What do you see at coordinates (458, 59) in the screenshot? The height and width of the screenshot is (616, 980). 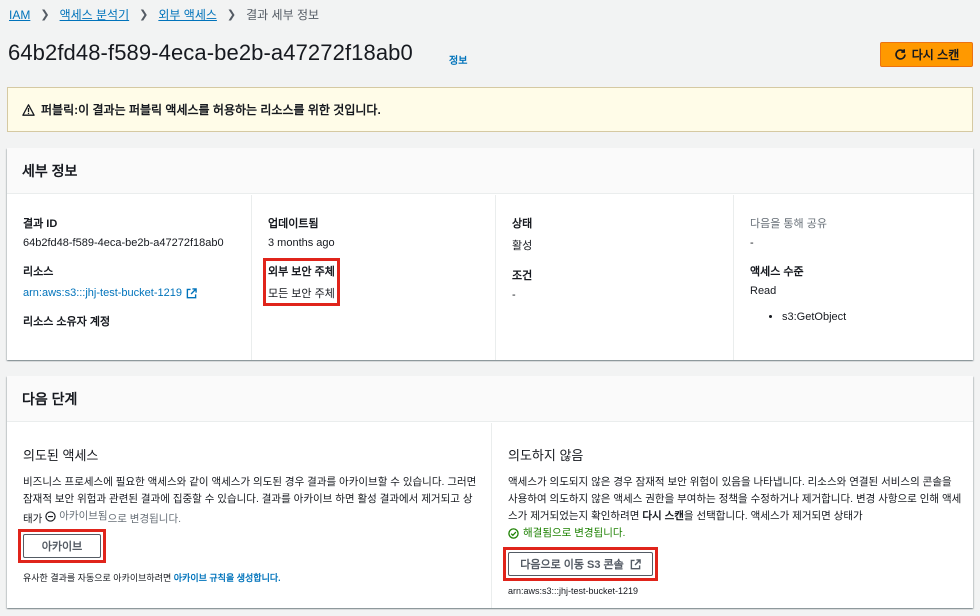 I see `info-link: 정보` at bounding box center [458, 59].